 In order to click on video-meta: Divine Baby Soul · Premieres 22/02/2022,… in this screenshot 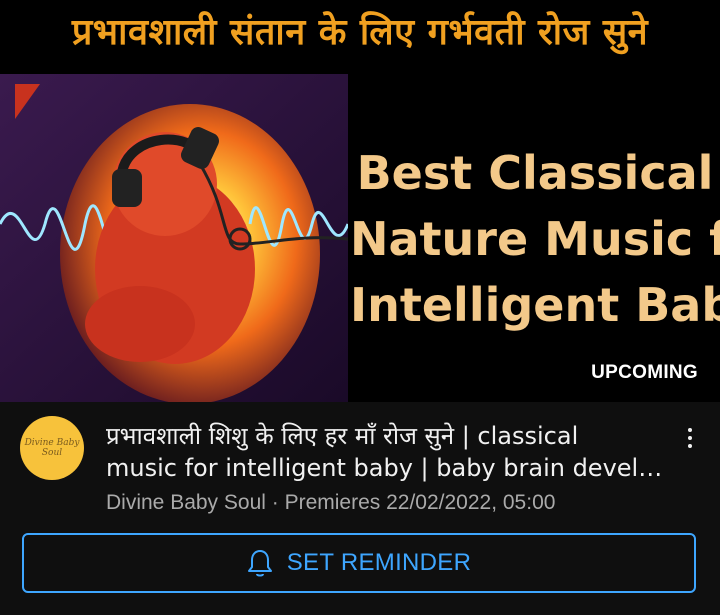, I will do `click(331, 502)`.